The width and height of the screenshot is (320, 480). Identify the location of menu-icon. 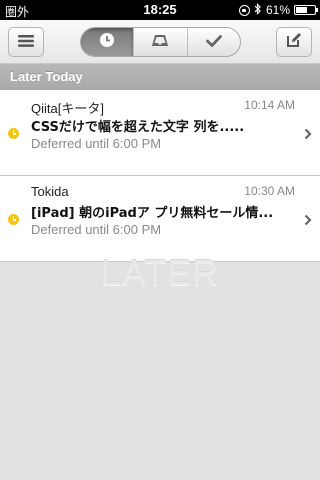
(26, 42).